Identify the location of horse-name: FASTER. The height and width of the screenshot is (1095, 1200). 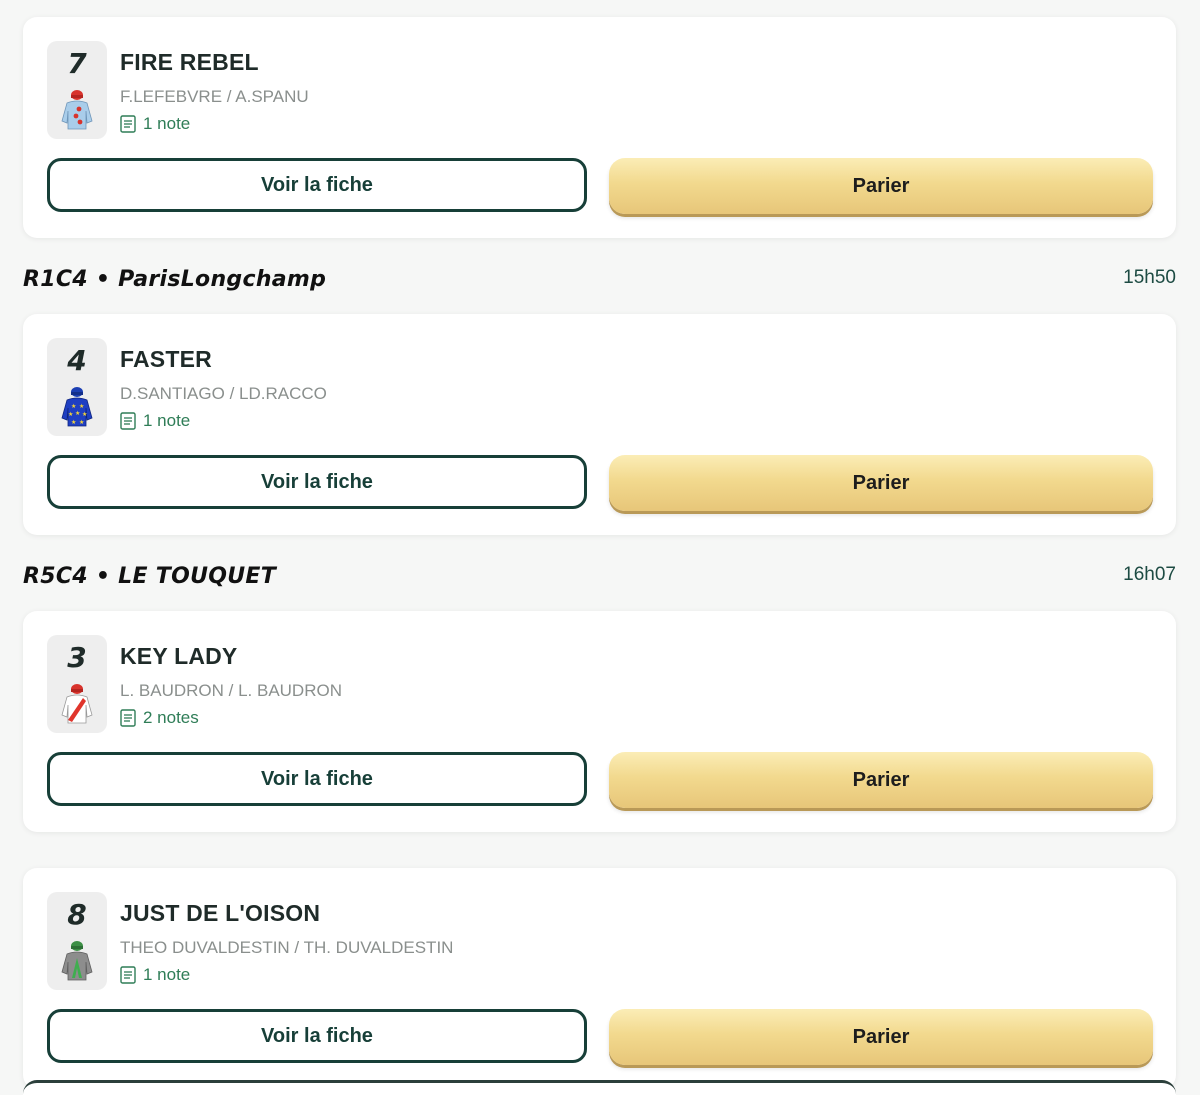
(166, 359).